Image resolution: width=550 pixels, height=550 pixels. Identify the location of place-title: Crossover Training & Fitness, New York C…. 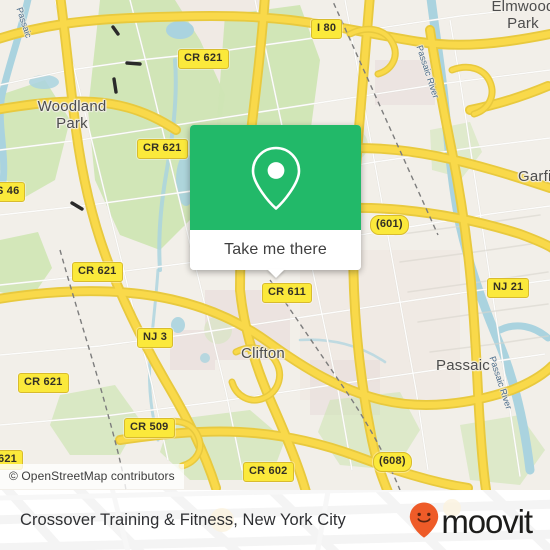
(183, 519).